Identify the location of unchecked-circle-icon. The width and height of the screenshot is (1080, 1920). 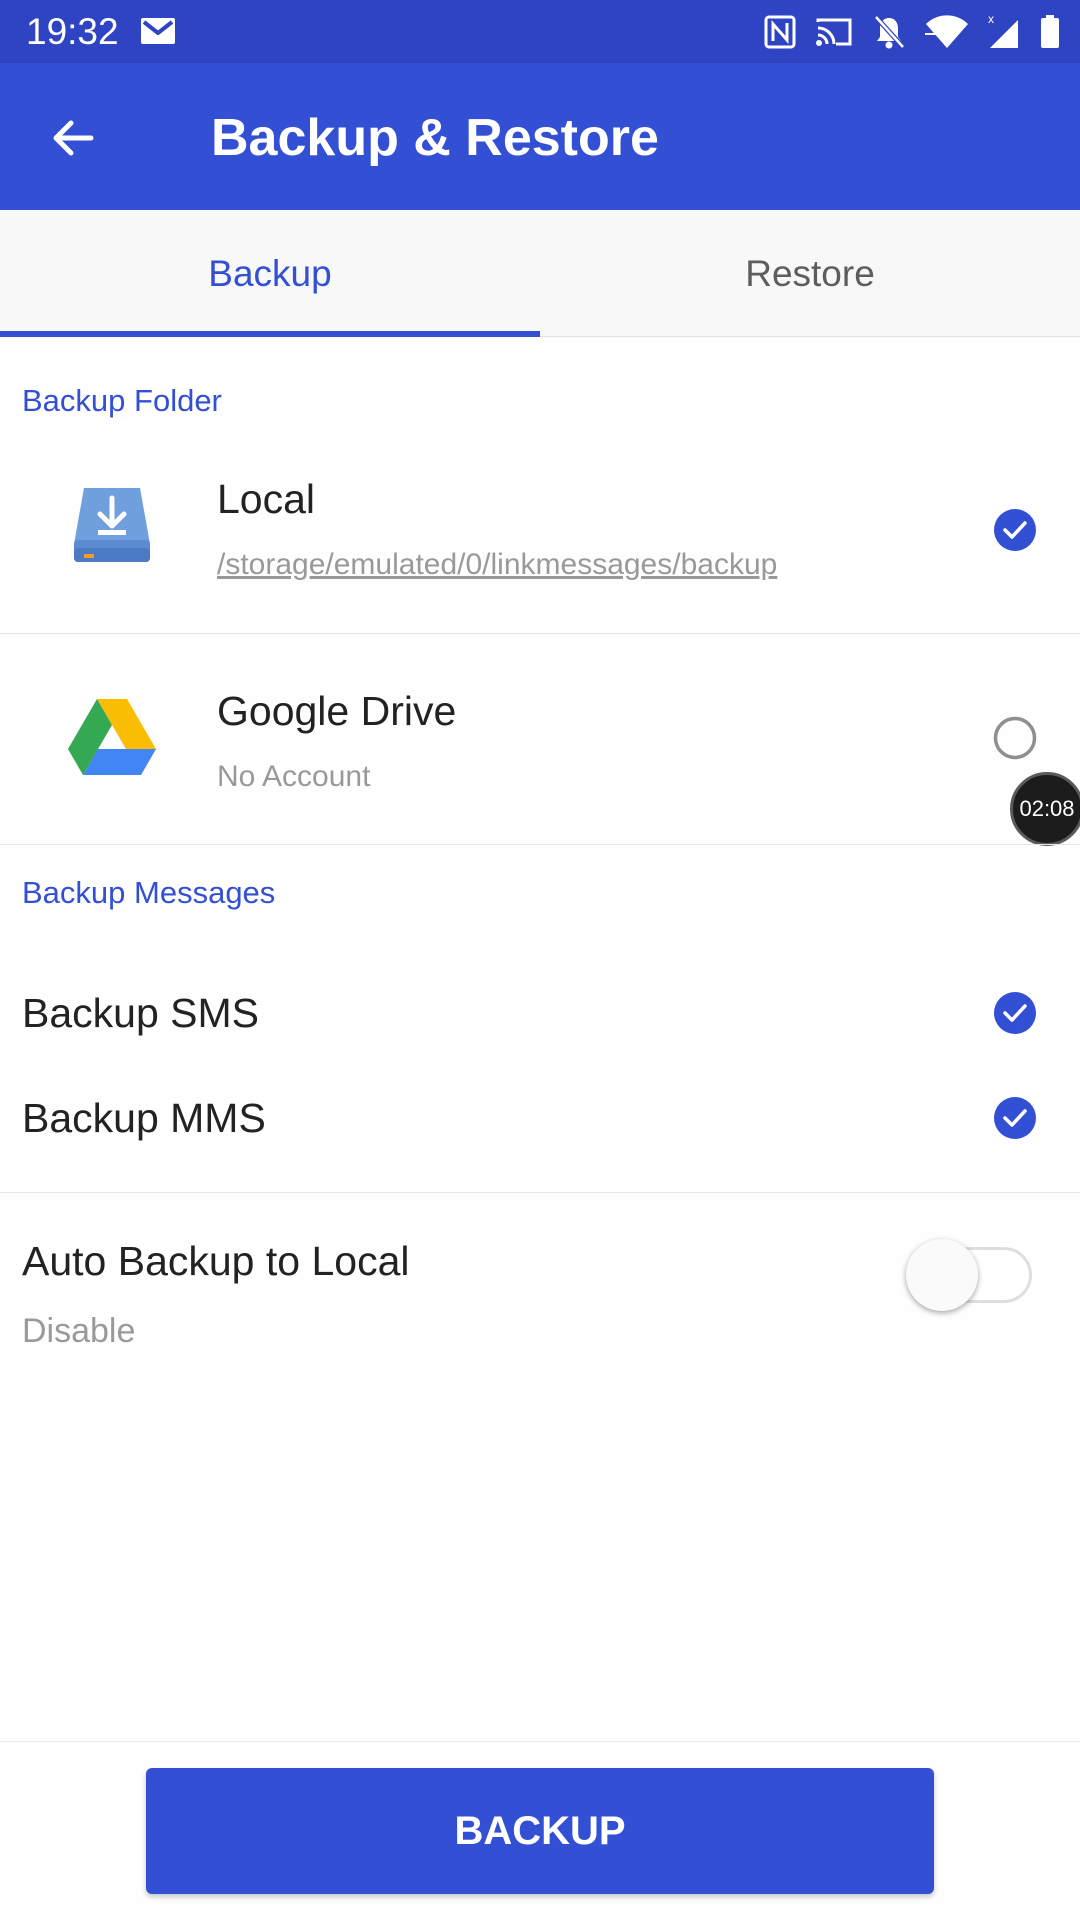
(1015, 738).